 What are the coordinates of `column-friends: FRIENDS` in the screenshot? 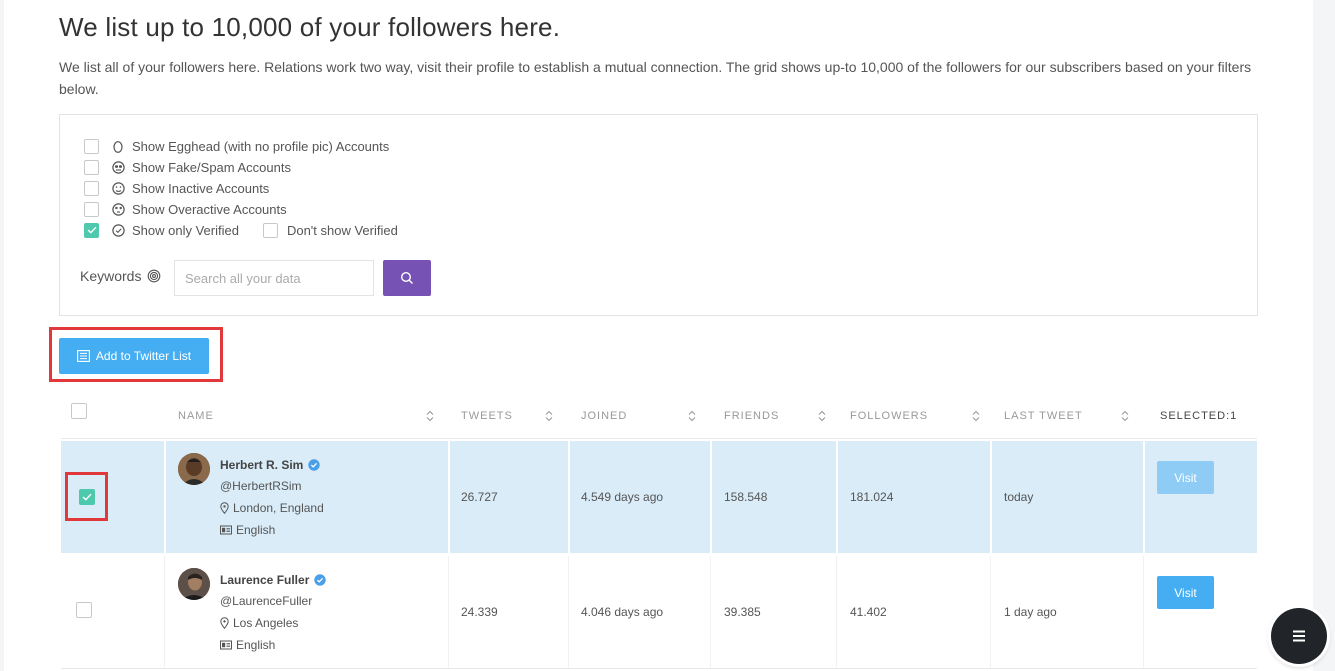 It's located at (779, 416).